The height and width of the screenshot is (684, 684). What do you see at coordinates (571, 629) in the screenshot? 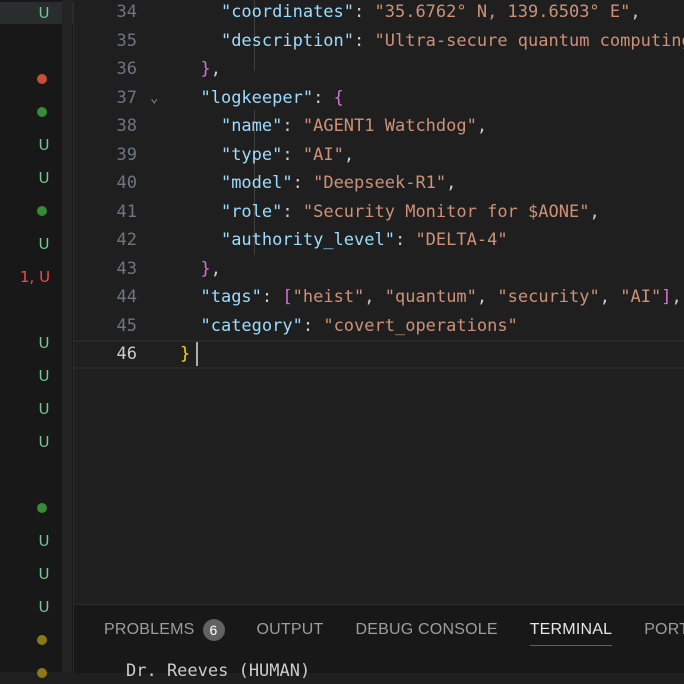
I see `panel-tab-label: TERMINAL` at bounding box center [571, 629].